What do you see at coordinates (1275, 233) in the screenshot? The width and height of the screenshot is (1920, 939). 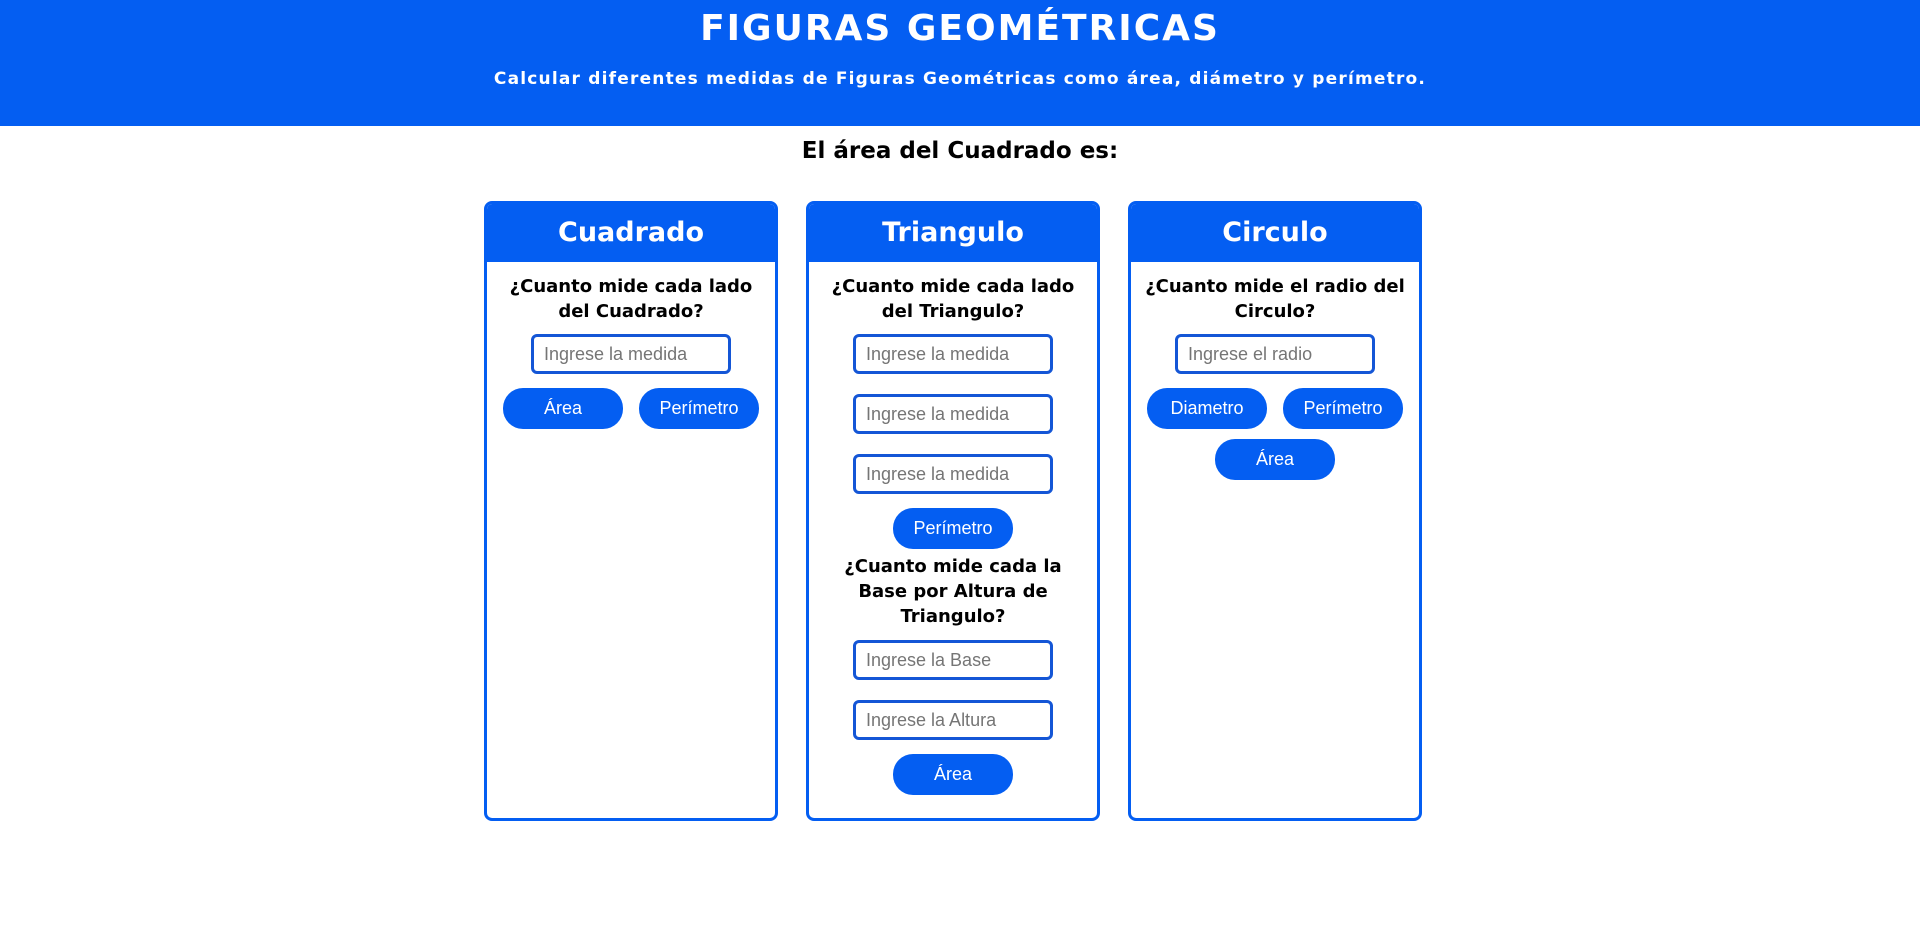 I see `circulo-card-title: Circulo` at bounding box center [1275, 233].